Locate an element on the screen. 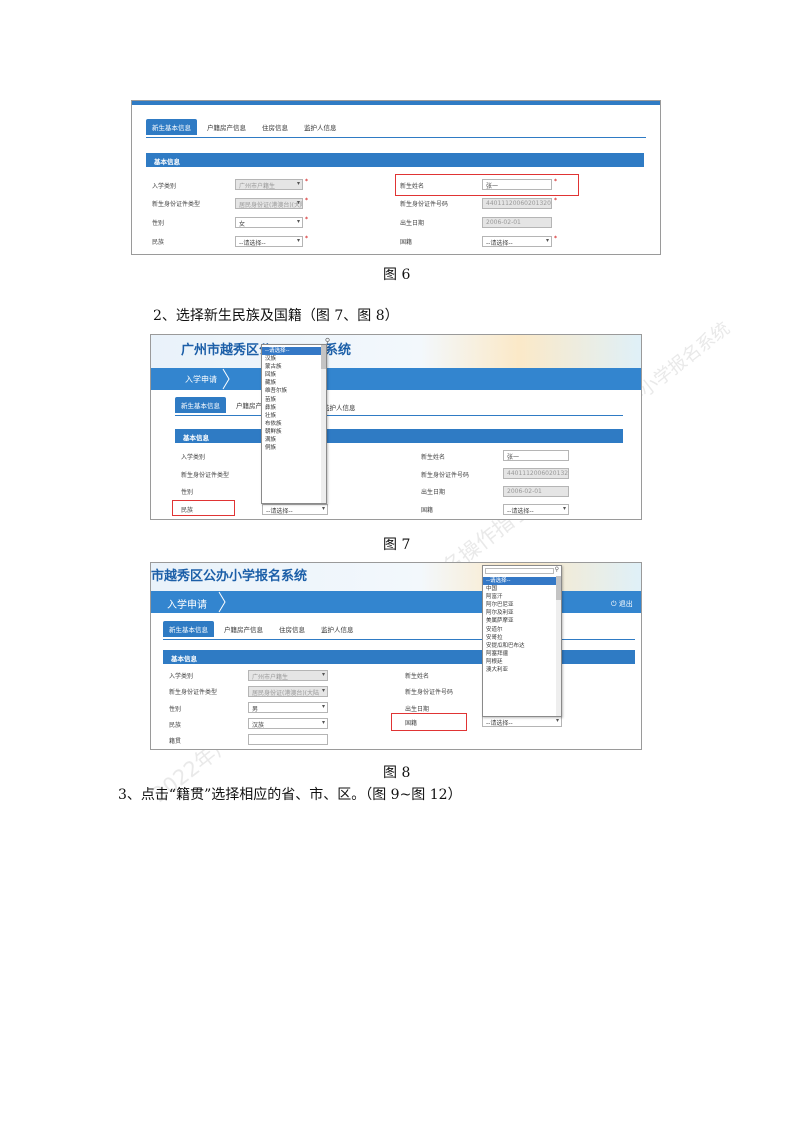 The image size is (793, 1121). dropdown-option: 阿富汗 is located at coordinates (519, 597).